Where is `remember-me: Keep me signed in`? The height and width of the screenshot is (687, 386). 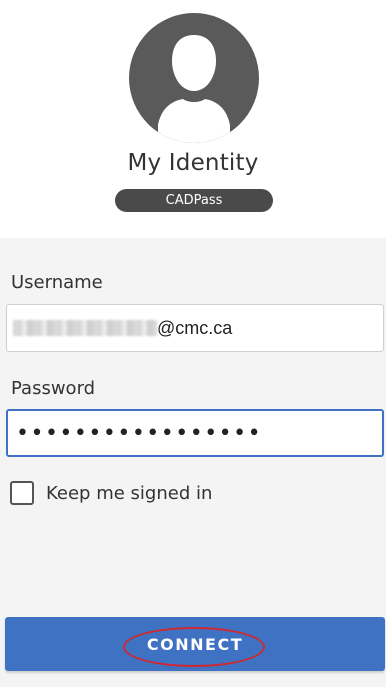 remember-me: Keep me signed in is located at coordinates (111, 493).